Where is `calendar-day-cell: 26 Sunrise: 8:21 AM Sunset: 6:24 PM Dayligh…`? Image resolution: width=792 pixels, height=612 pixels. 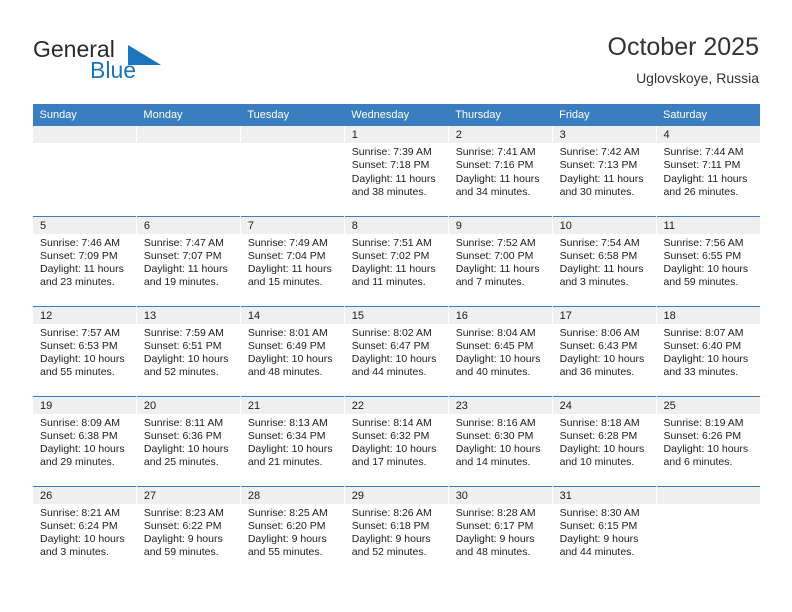 calendar-day-cell: 26 Sunrise: 8:21 AM Sunset: 6:24 PM Dayligh… is located at coordinates (84, 530).